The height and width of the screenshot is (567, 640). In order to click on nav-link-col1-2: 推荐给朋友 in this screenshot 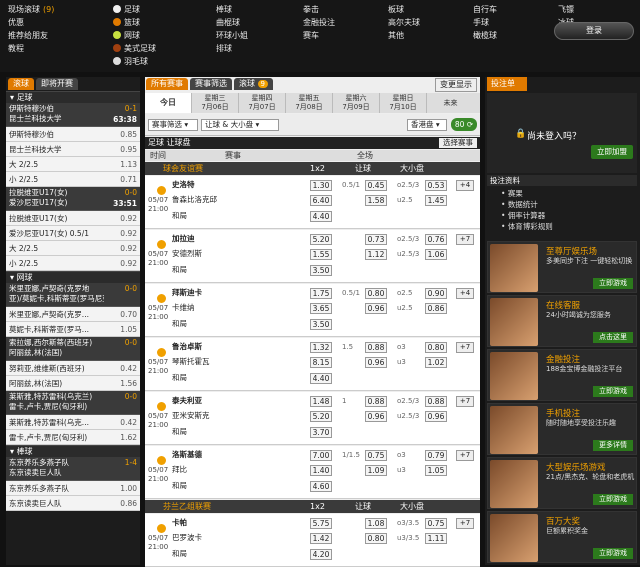, I will do `click(31, 35)`.